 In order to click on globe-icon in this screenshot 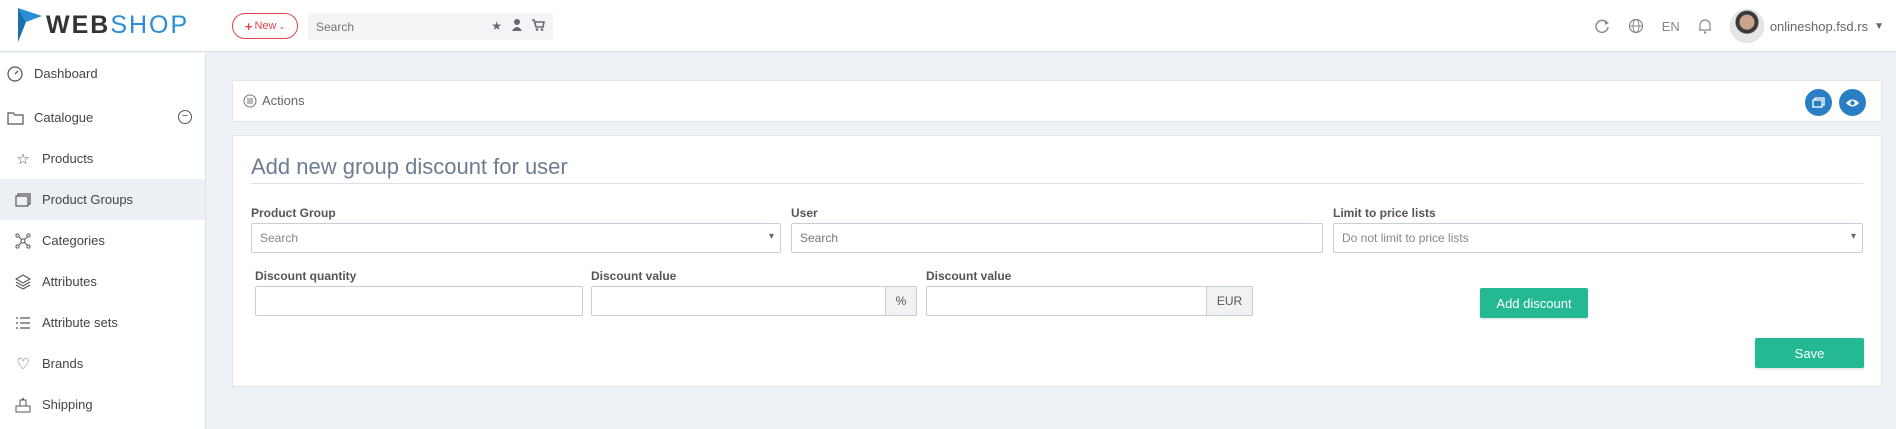, I will do `click(1636, 26)`.